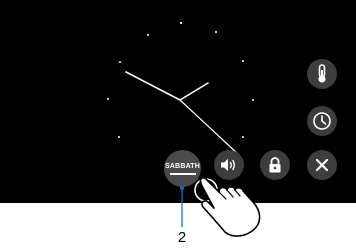  I want to click on callout-number: 2, so click(182, 237).